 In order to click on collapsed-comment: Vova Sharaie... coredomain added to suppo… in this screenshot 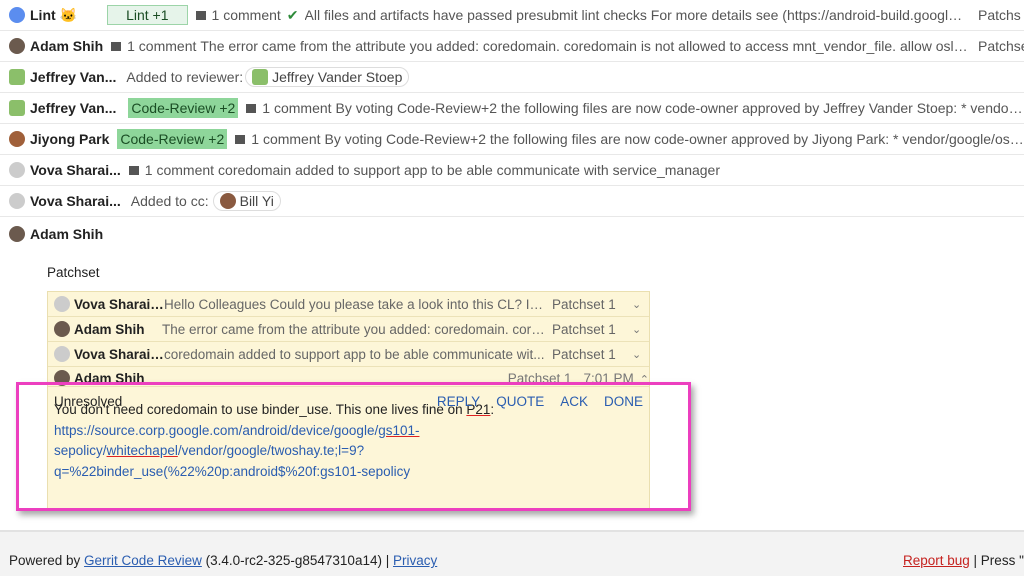, I will do `click(348, 354)`.